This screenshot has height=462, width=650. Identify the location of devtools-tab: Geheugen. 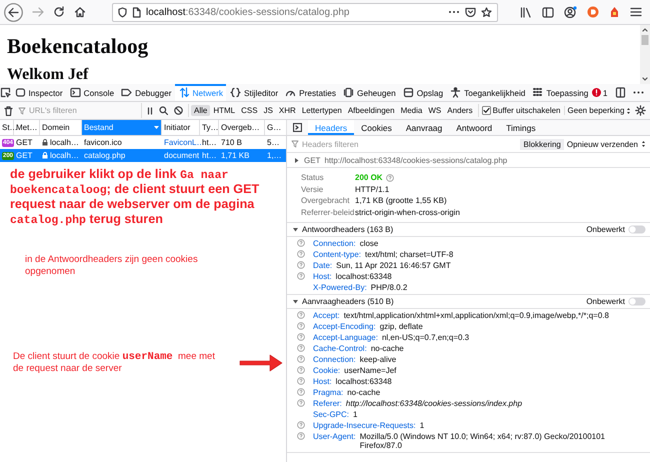
(370, 92).